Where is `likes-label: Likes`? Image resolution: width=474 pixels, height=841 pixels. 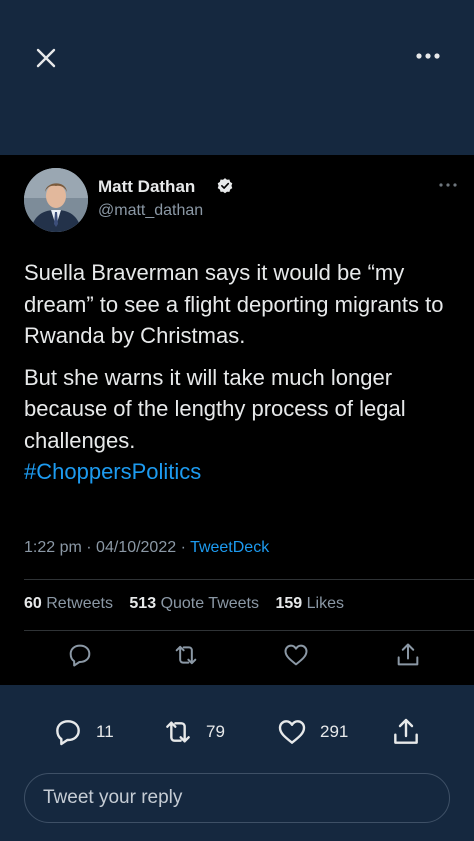 likes-label: Likes is located at coordinates (325, 603).